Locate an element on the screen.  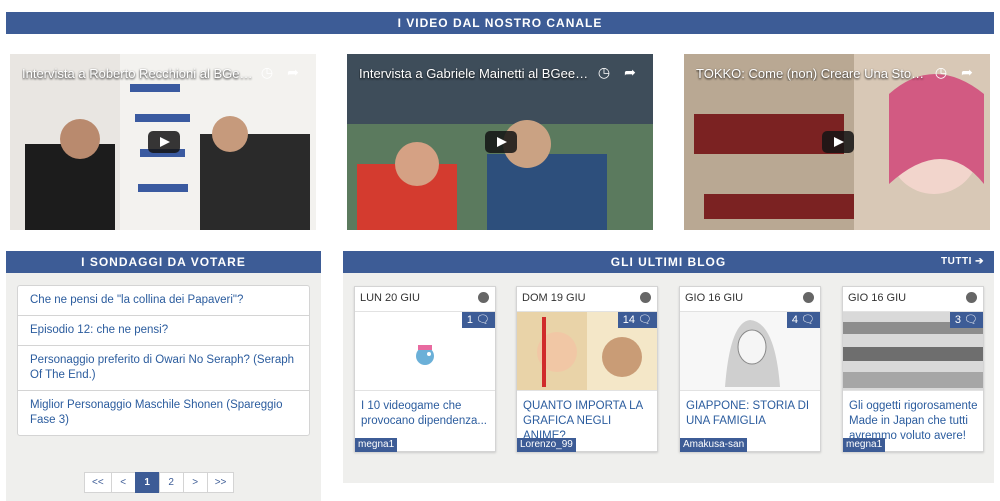
comment-count-value: 1 is located at coordinates (469, 320).